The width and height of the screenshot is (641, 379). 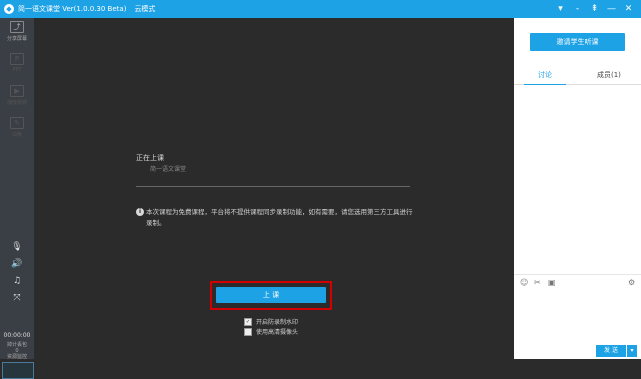 I want to click on share-screen-icon: ⤴, so click(x=17, y=27).